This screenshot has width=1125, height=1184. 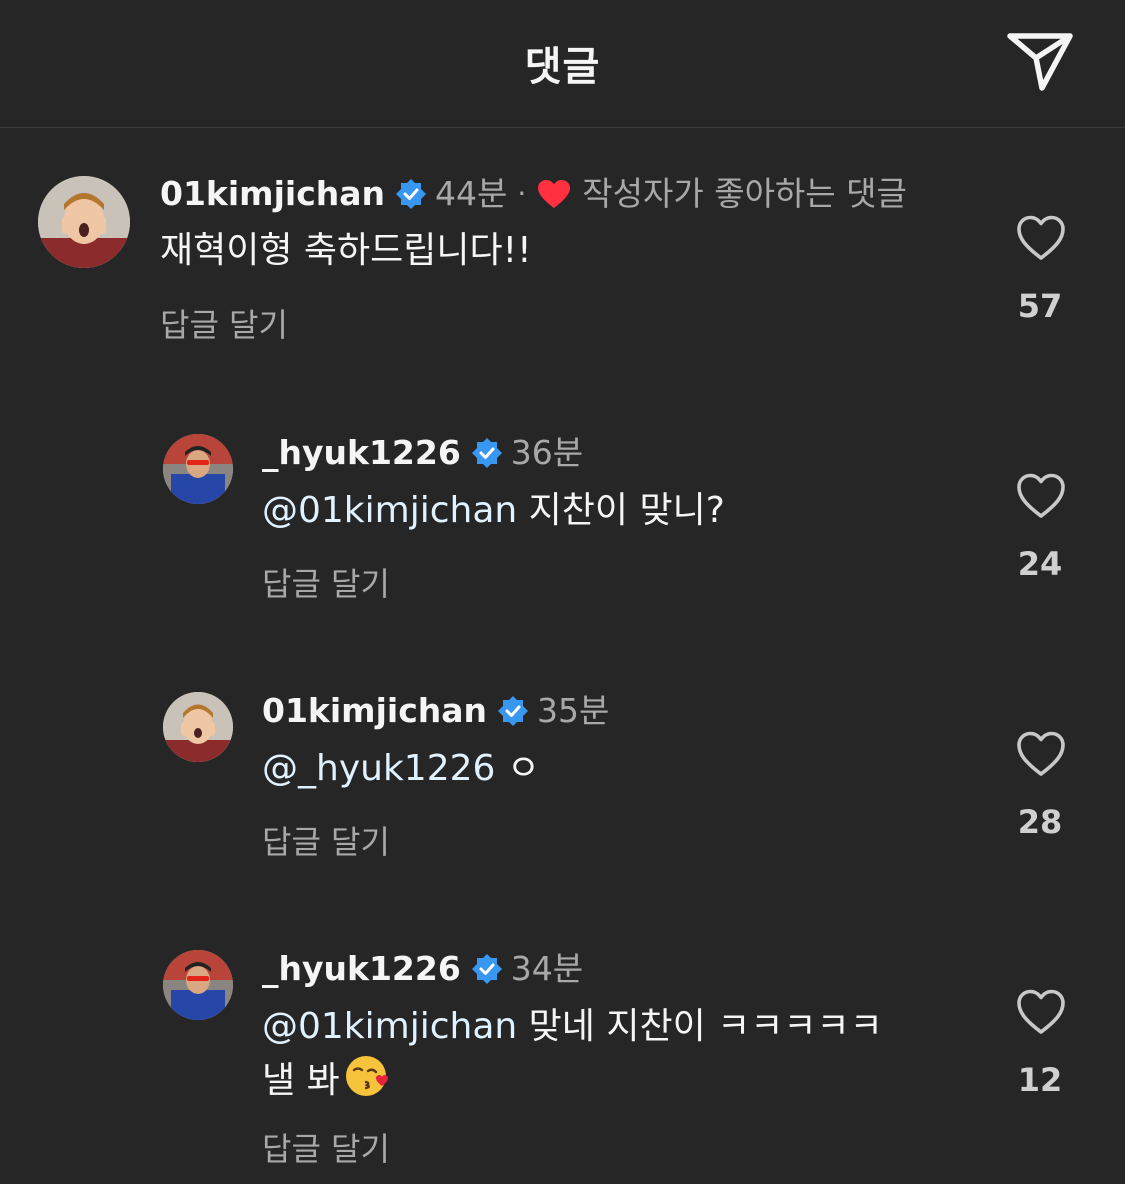 What do you see at coordinates (1040, 1080) in the screenshot?
I see `like-count: 12` at bounding box center [1040, 1080].